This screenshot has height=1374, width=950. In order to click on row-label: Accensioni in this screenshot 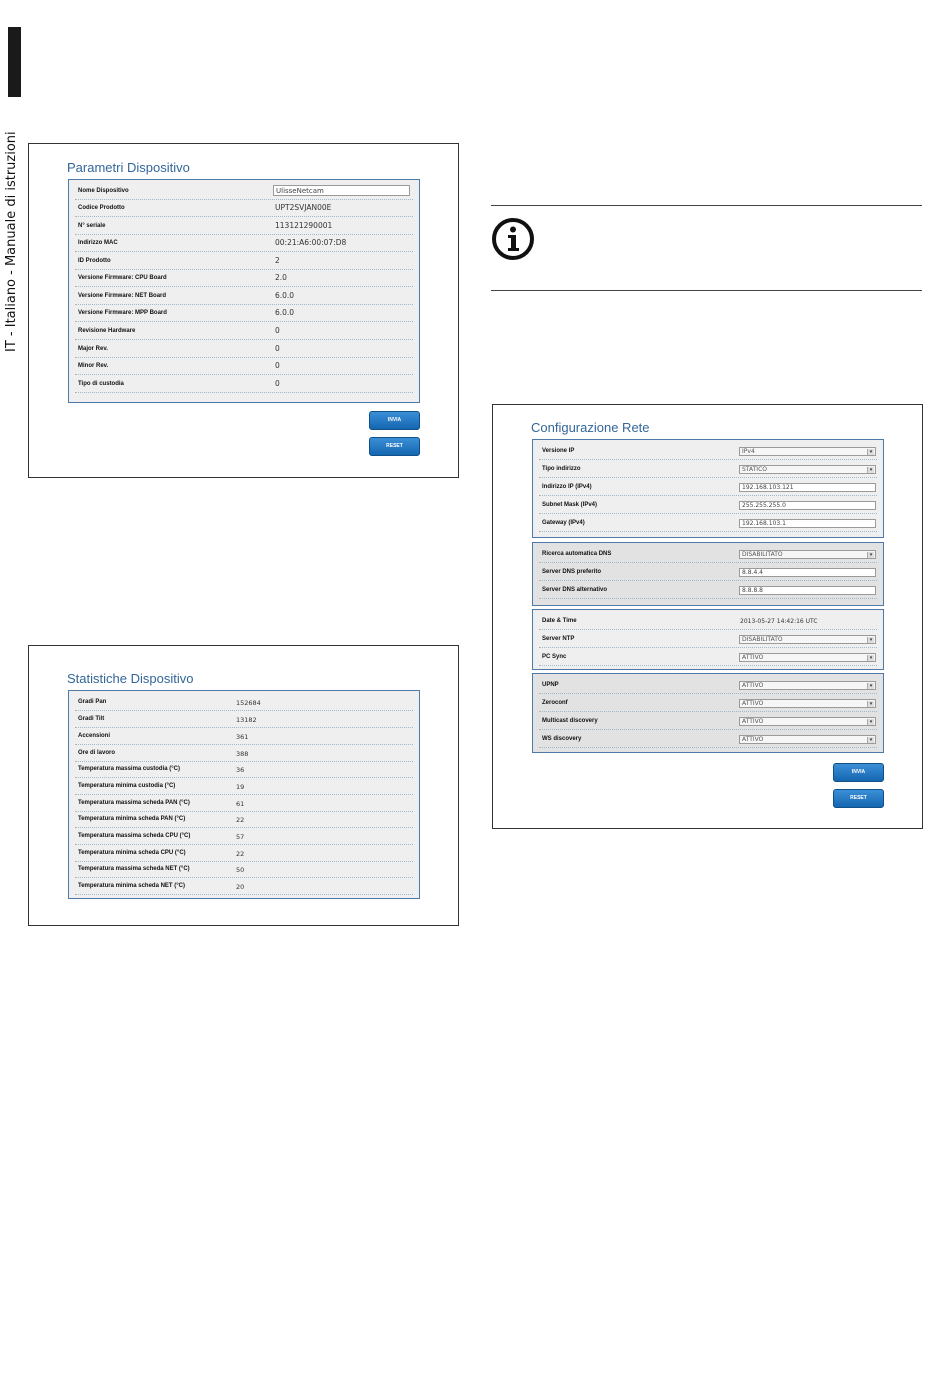, I will do `click(94, 736)`.